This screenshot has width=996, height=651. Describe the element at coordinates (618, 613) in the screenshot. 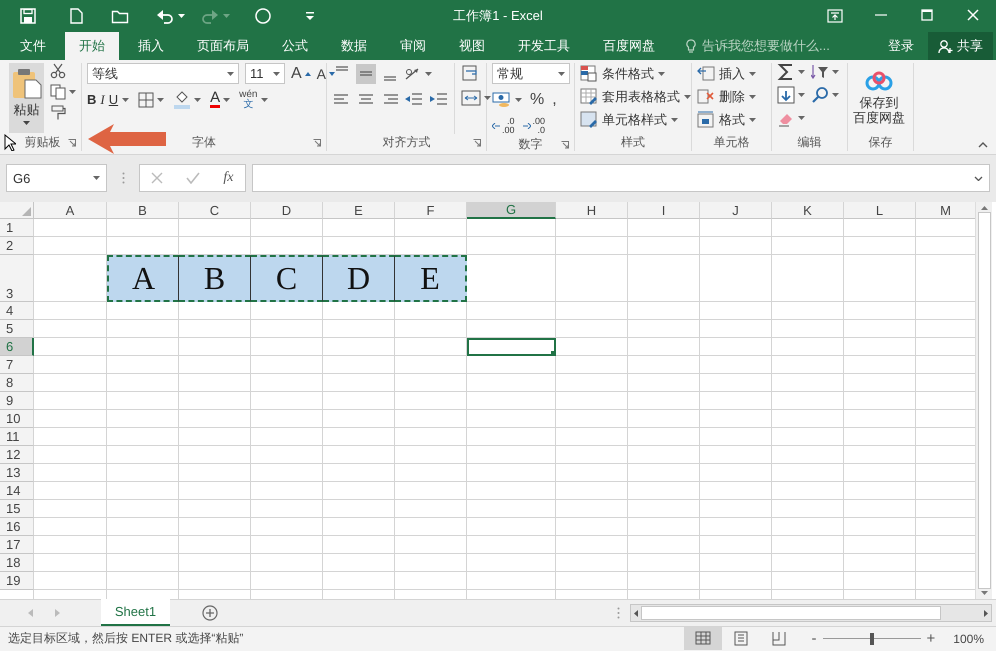

I see `drag-handle-icon` at that location.